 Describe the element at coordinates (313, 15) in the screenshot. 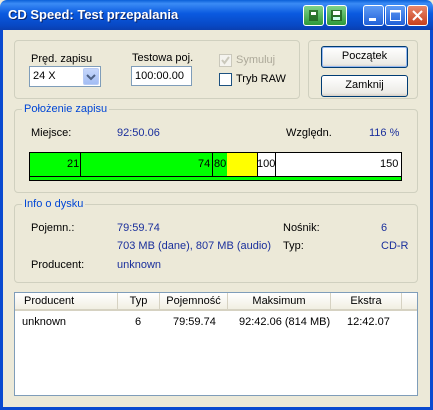

I see `help-icon` at that location.